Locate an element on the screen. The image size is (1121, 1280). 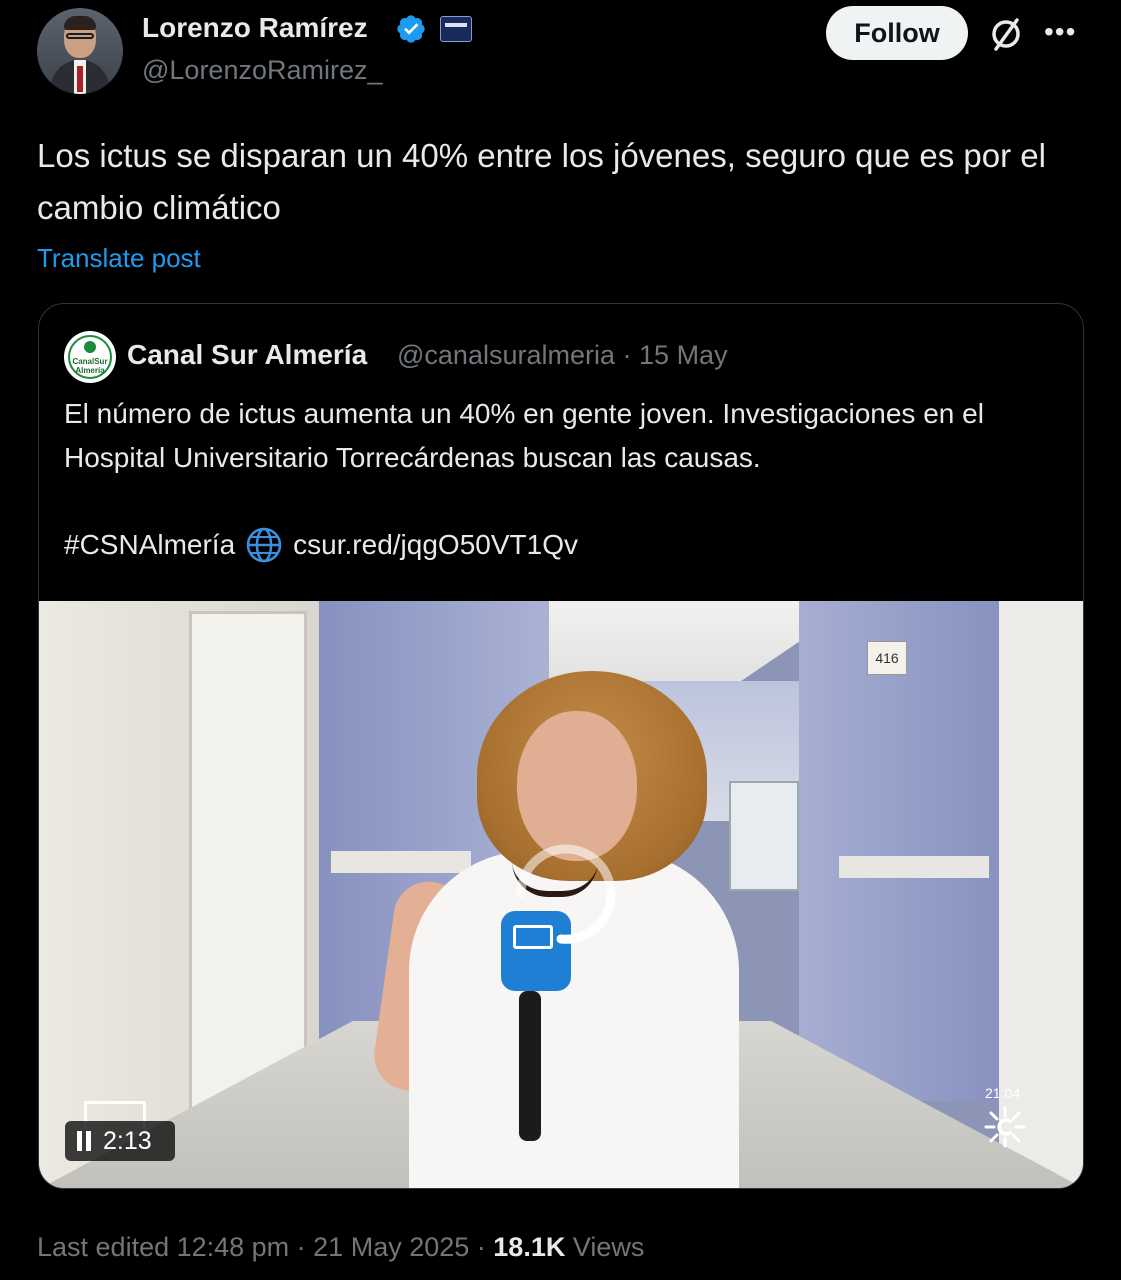
verified-badge-icon is located at coordinates (411, 29).